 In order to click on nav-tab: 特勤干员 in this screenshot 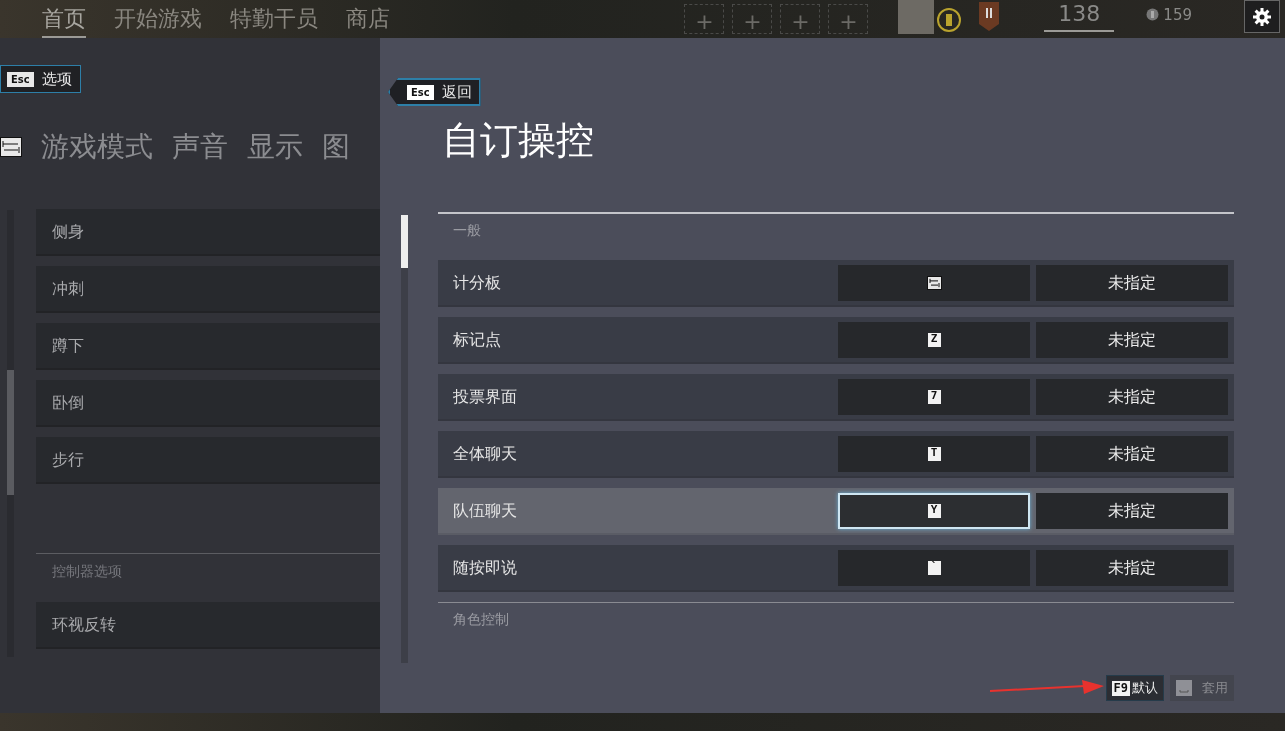, I will do `click(274, 19)`.